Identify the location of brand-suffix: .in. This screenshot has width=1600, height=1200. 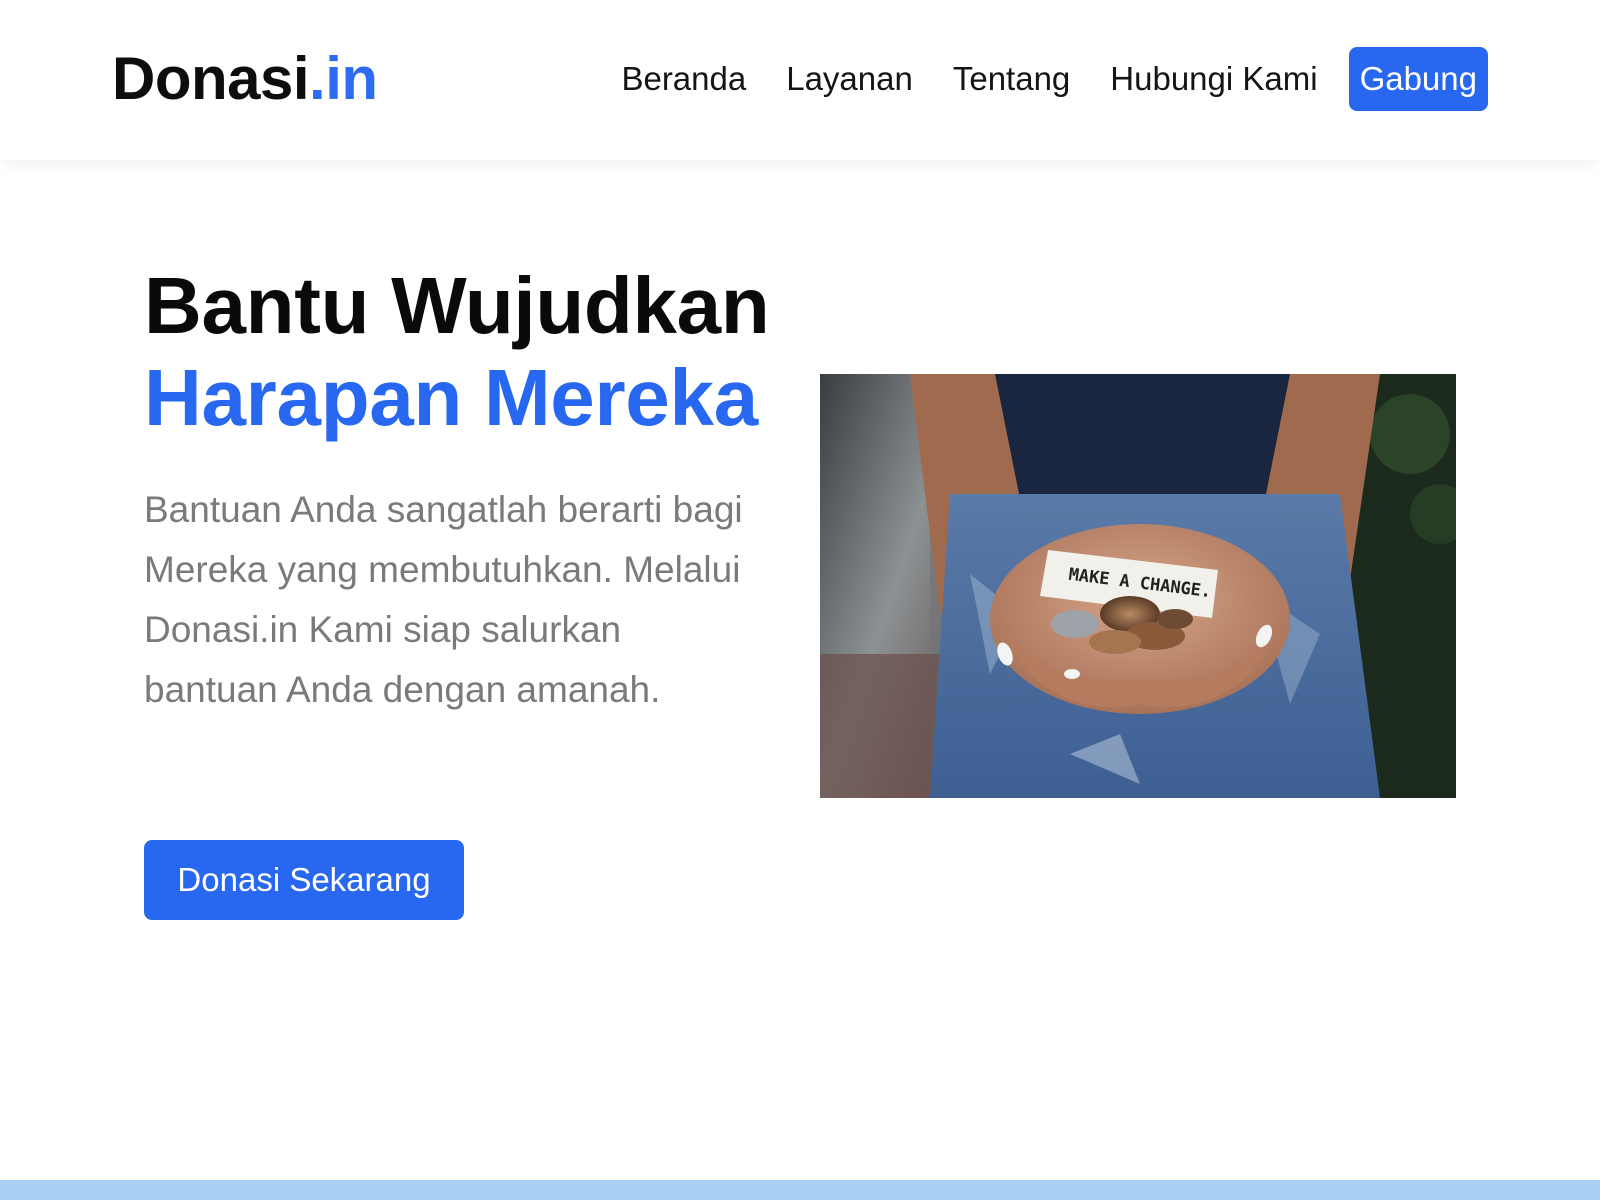
(343, 78).